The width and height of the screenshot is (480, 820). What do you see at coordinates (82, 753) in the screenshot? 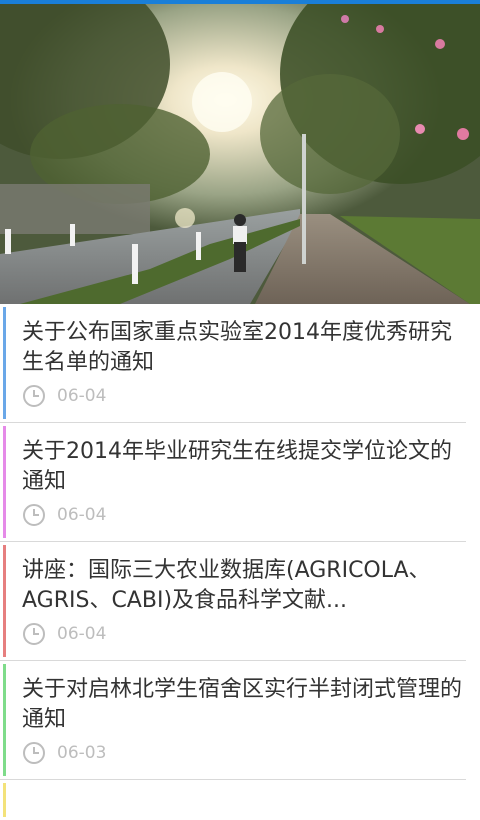
I see `news-date: 06-03` at bounding box center [82, 753].